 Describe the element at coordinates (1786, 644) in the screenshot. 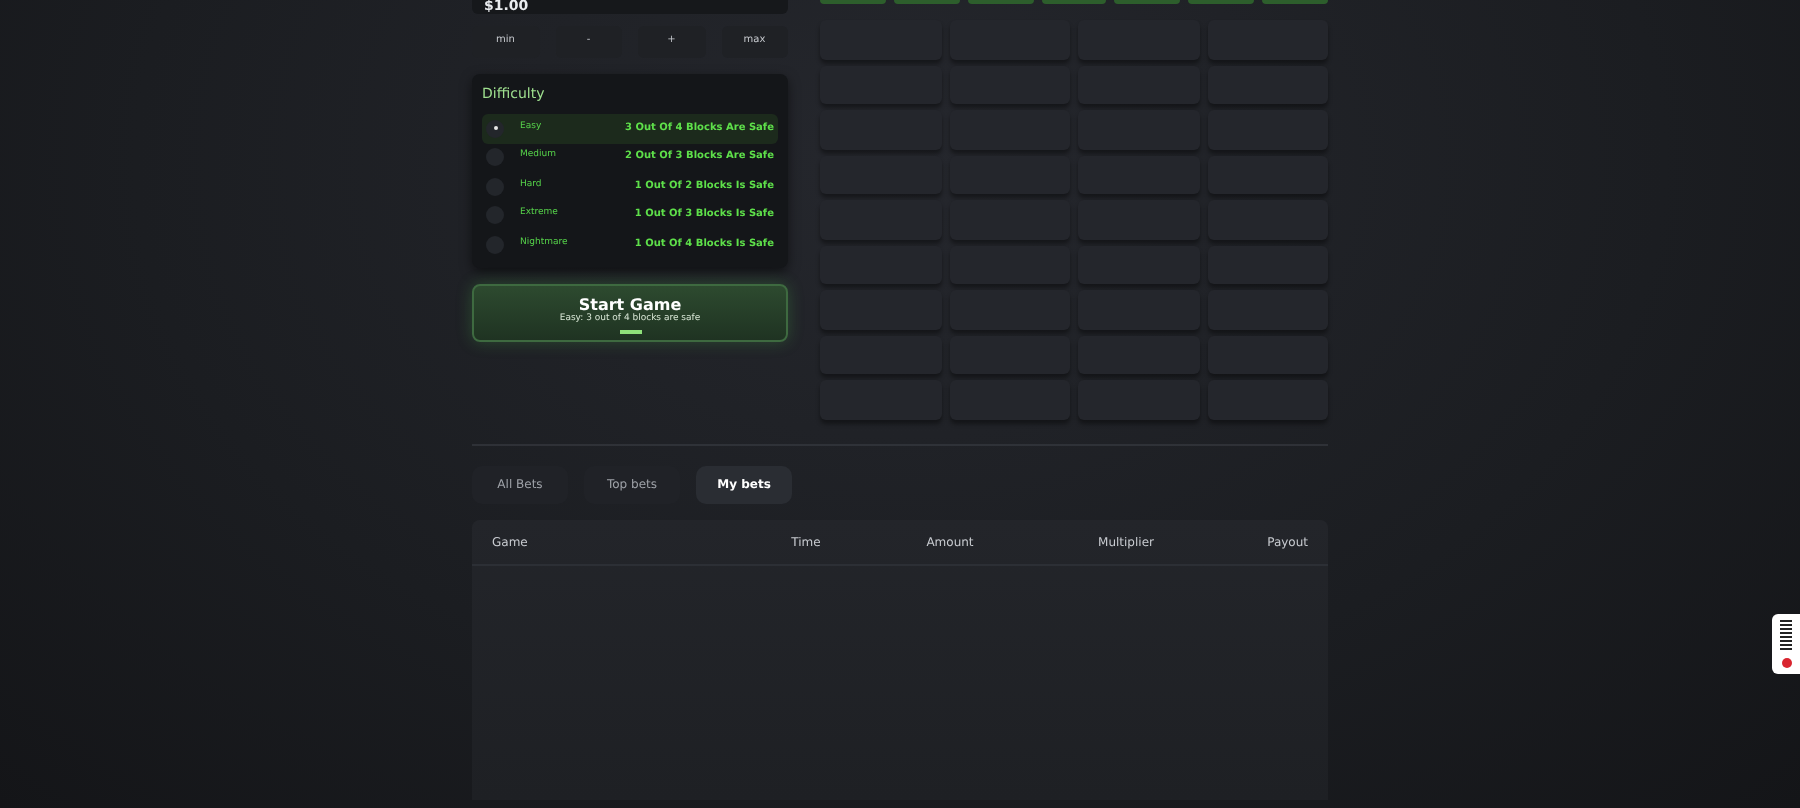

I see `side-widget` at that location.